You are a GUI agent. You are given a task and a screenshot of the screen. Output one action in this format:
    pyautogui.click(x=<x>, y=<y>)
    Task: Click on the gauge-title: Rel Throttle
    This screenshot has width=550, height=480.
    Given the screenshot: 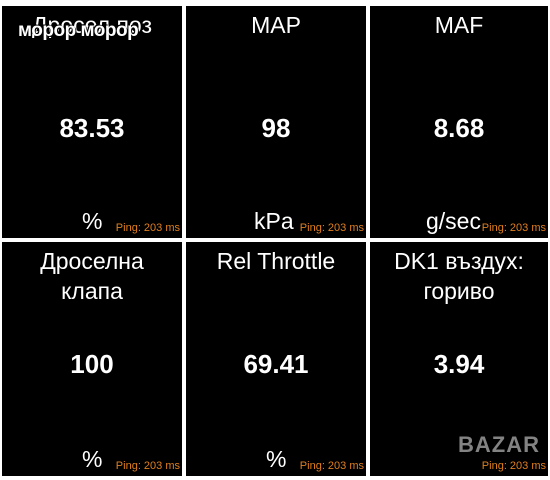 What is the action you would take?
    pyautogui.click(x=276, y=261)
    